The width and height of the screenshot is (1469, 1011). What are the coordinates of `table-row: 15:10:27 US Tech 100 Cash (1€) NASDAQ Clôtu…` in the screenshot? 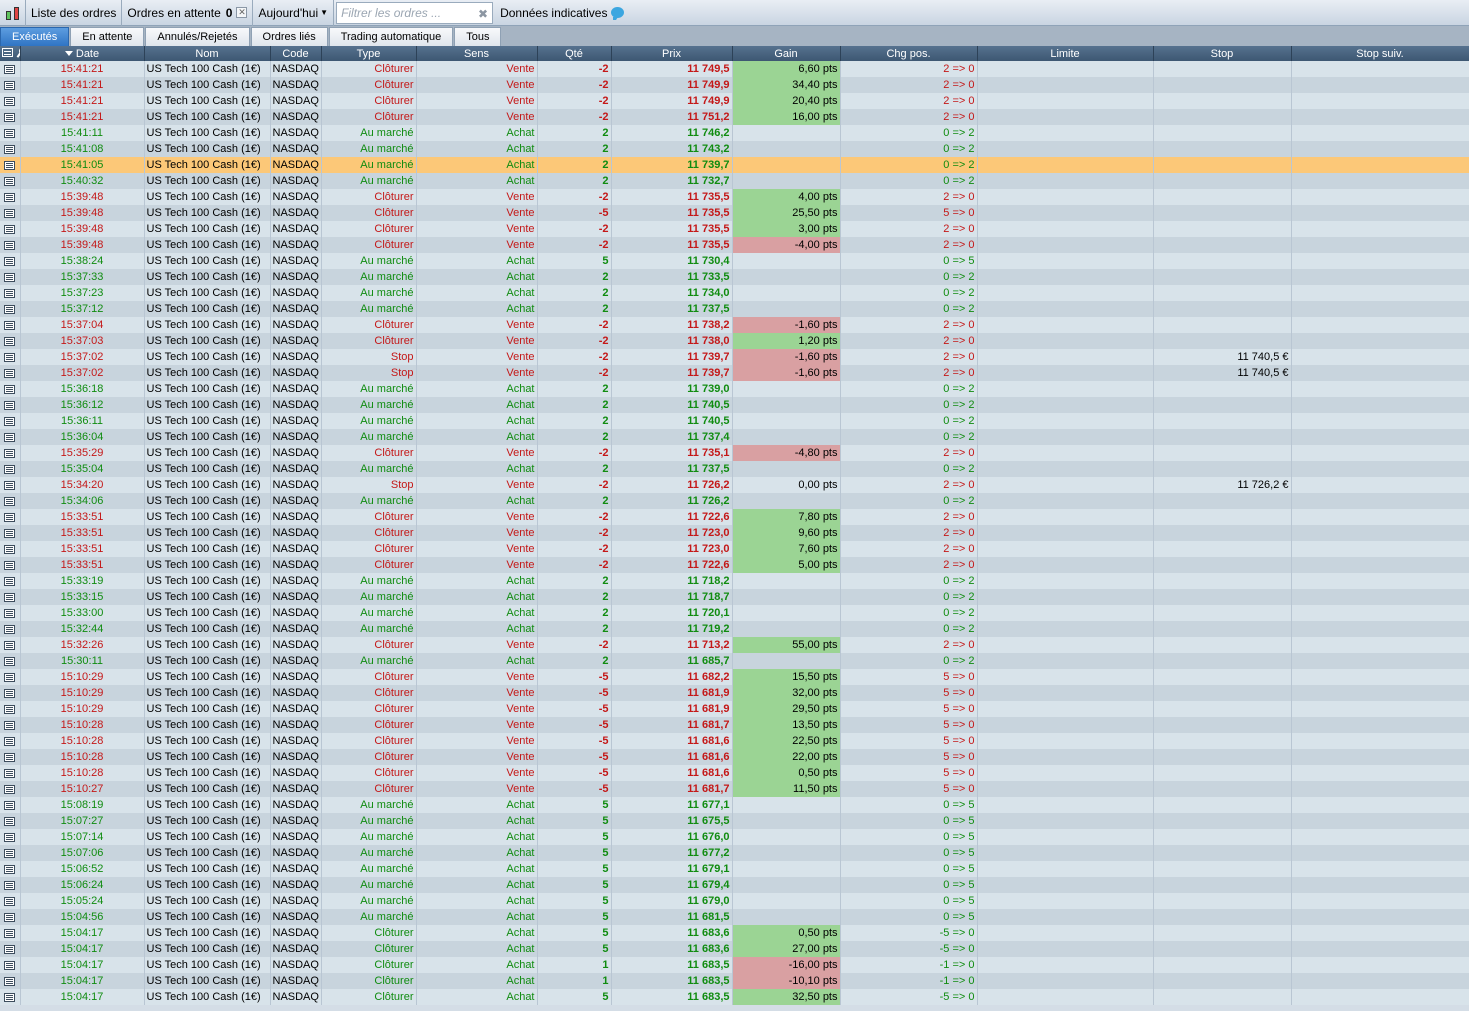 It's located at (734, 789).